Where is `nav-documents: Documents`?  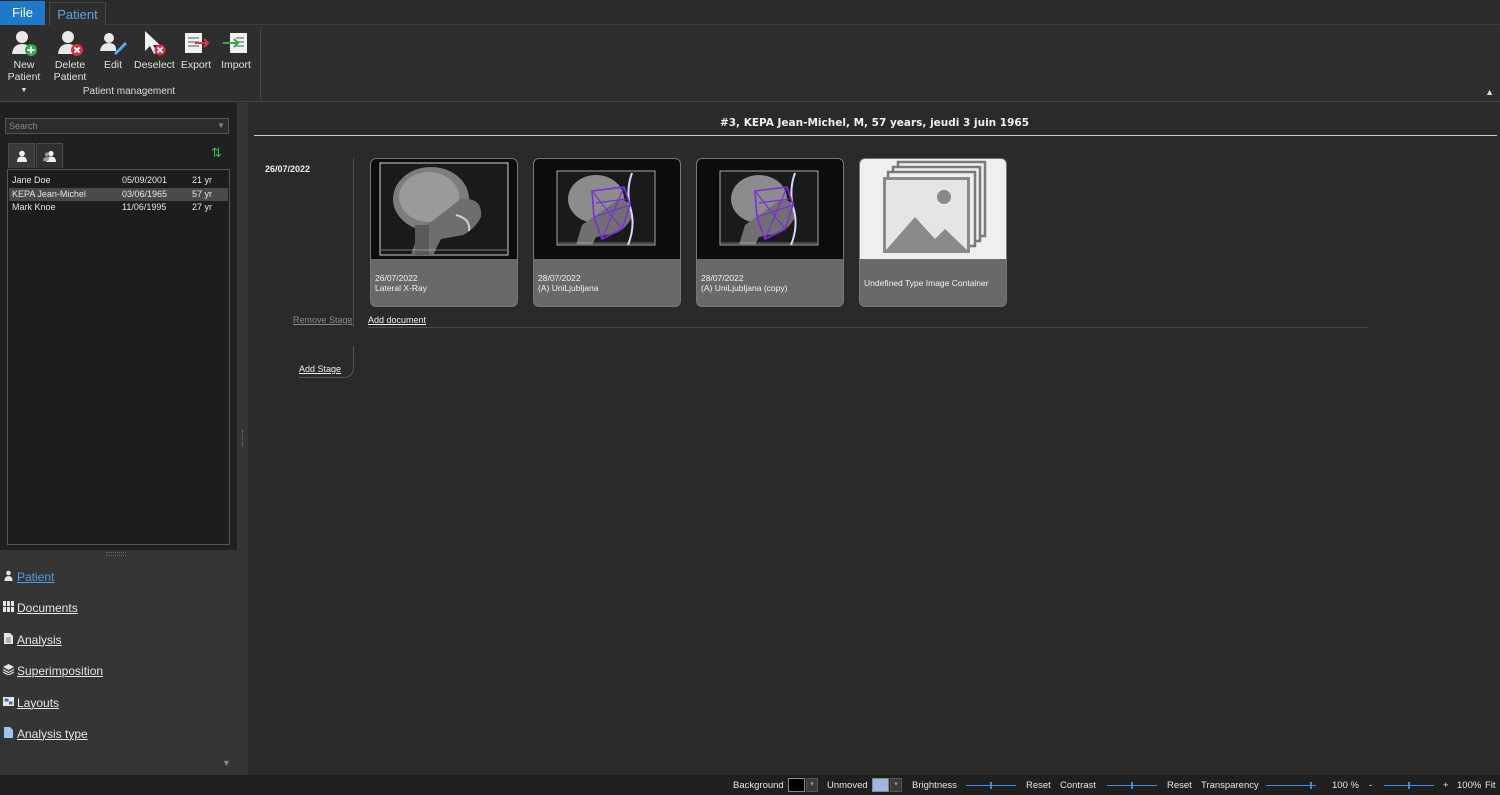
nav-documents: Documents is located at coordinates (120, 615).